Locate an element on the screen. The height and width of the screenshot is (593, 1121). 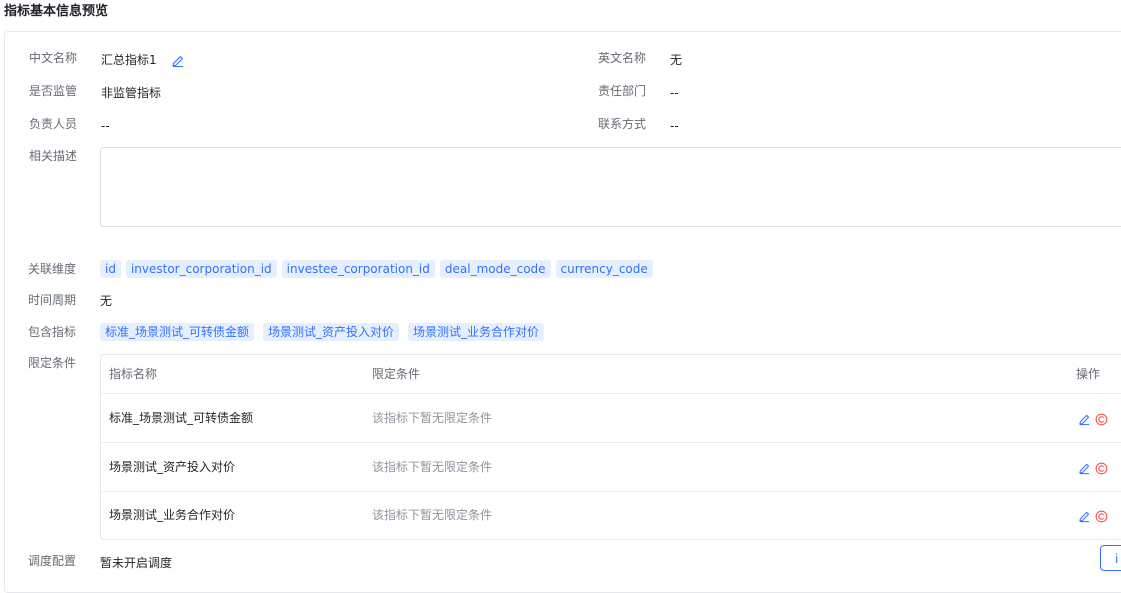
period-value: 无 is located at coordinates (106, 301).